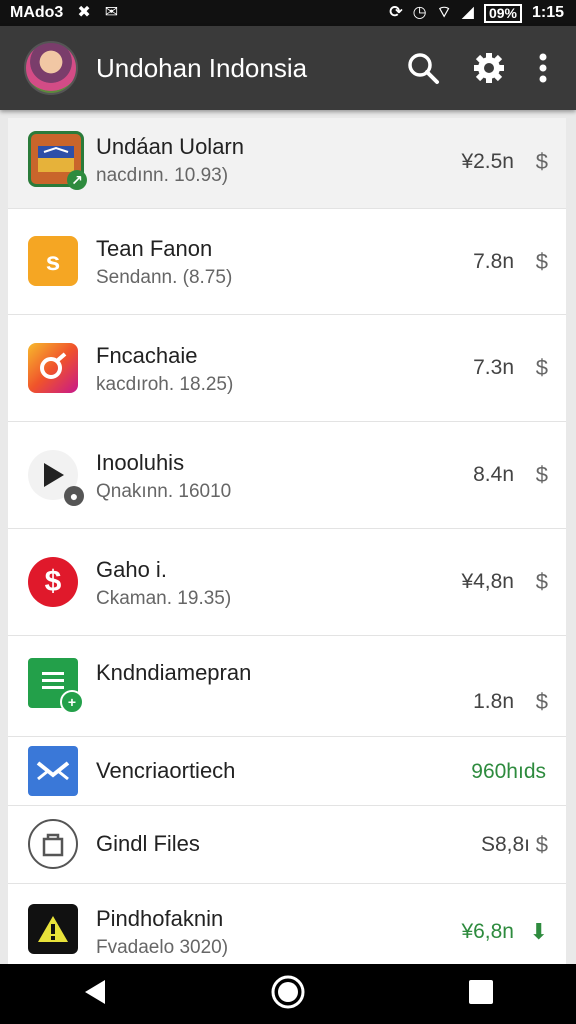 This screenshot has width=576, height=1024. I want to click on app-bar: Undohan Indonsia, so click(288, 68).